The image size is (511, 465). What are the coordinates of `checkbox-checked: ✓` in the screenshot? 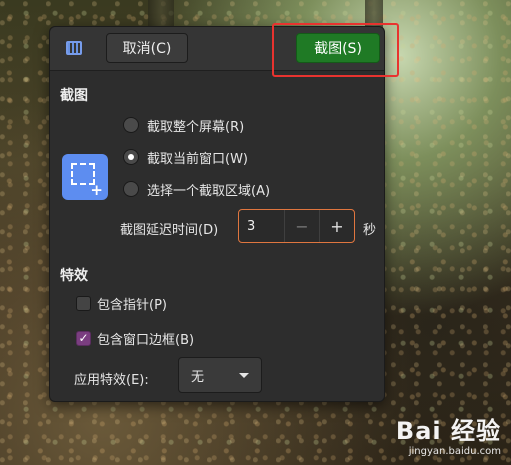 It's located at (83, 338).